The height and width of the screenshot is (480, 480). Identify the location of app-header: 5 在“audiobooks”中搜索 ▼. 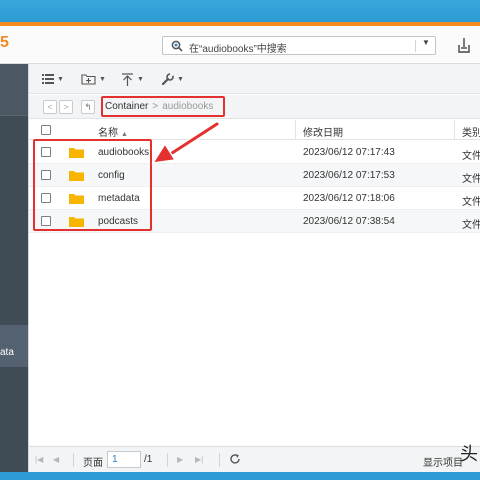
(240, 45).